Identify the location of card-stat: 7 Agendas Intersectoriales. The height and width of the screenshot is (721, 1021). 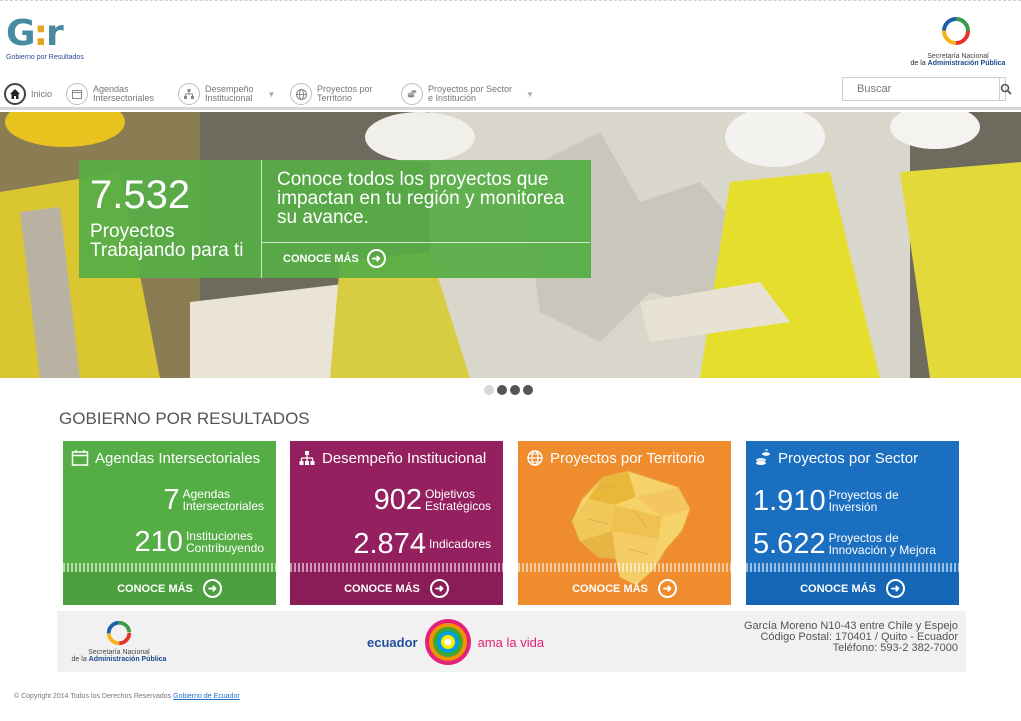
(213, 500).